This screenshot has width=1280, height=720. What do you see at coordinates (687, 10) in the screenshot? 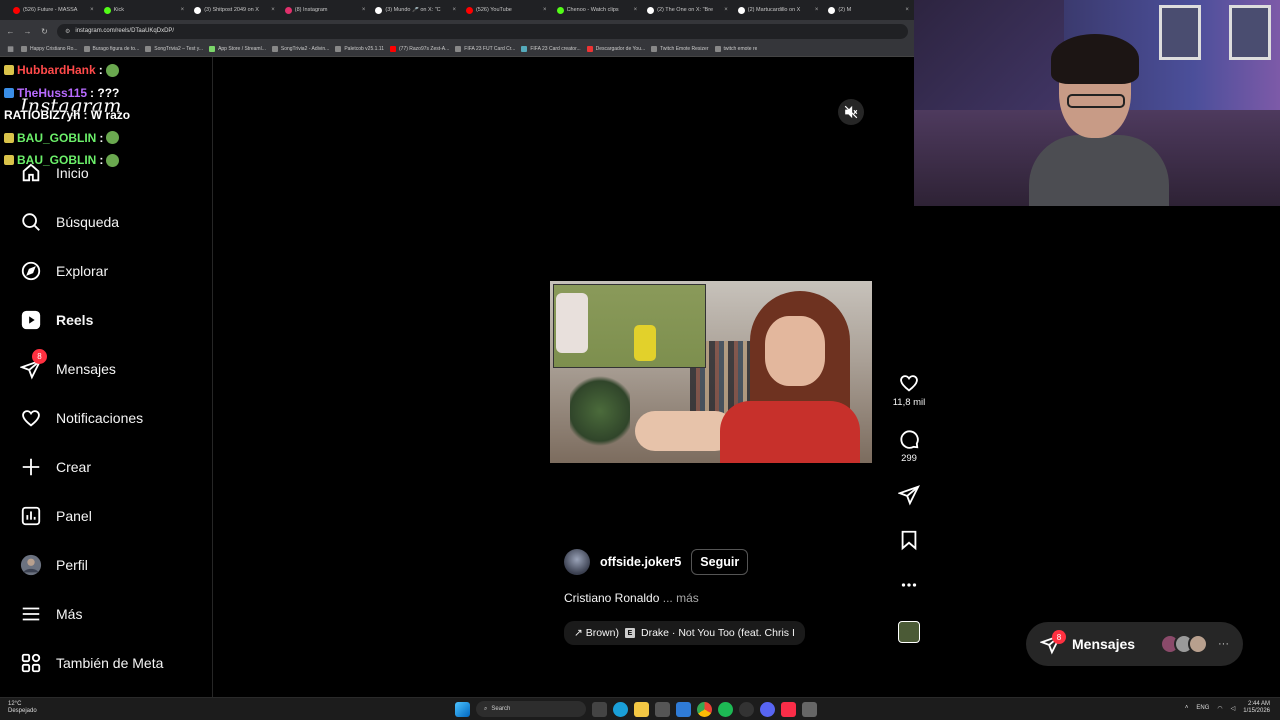
I see `browser-tab: (2) The One on X: "Bre ×` at bounding box center [687, 10].